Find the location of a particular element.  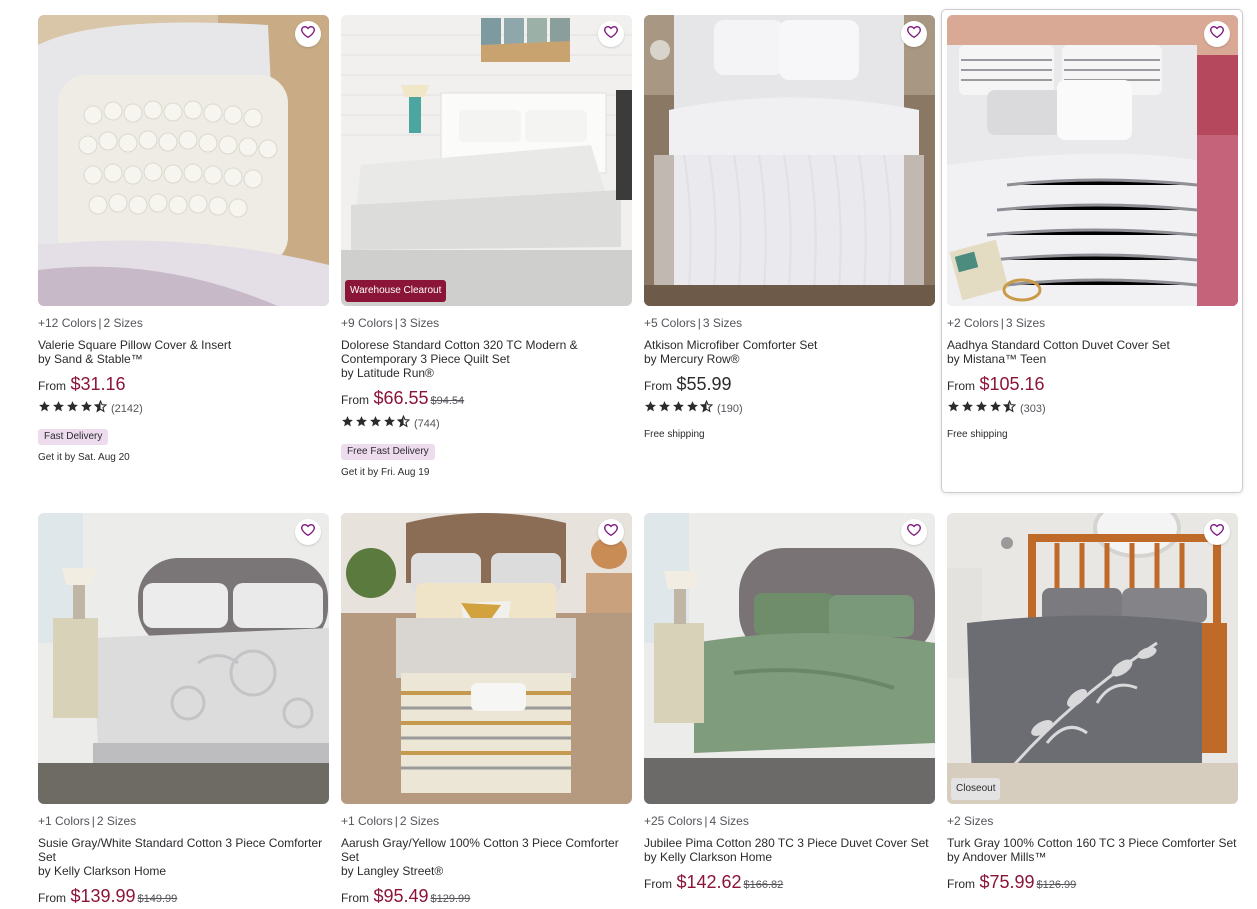

price: $75.99 is located at coordinates (1007, 882).